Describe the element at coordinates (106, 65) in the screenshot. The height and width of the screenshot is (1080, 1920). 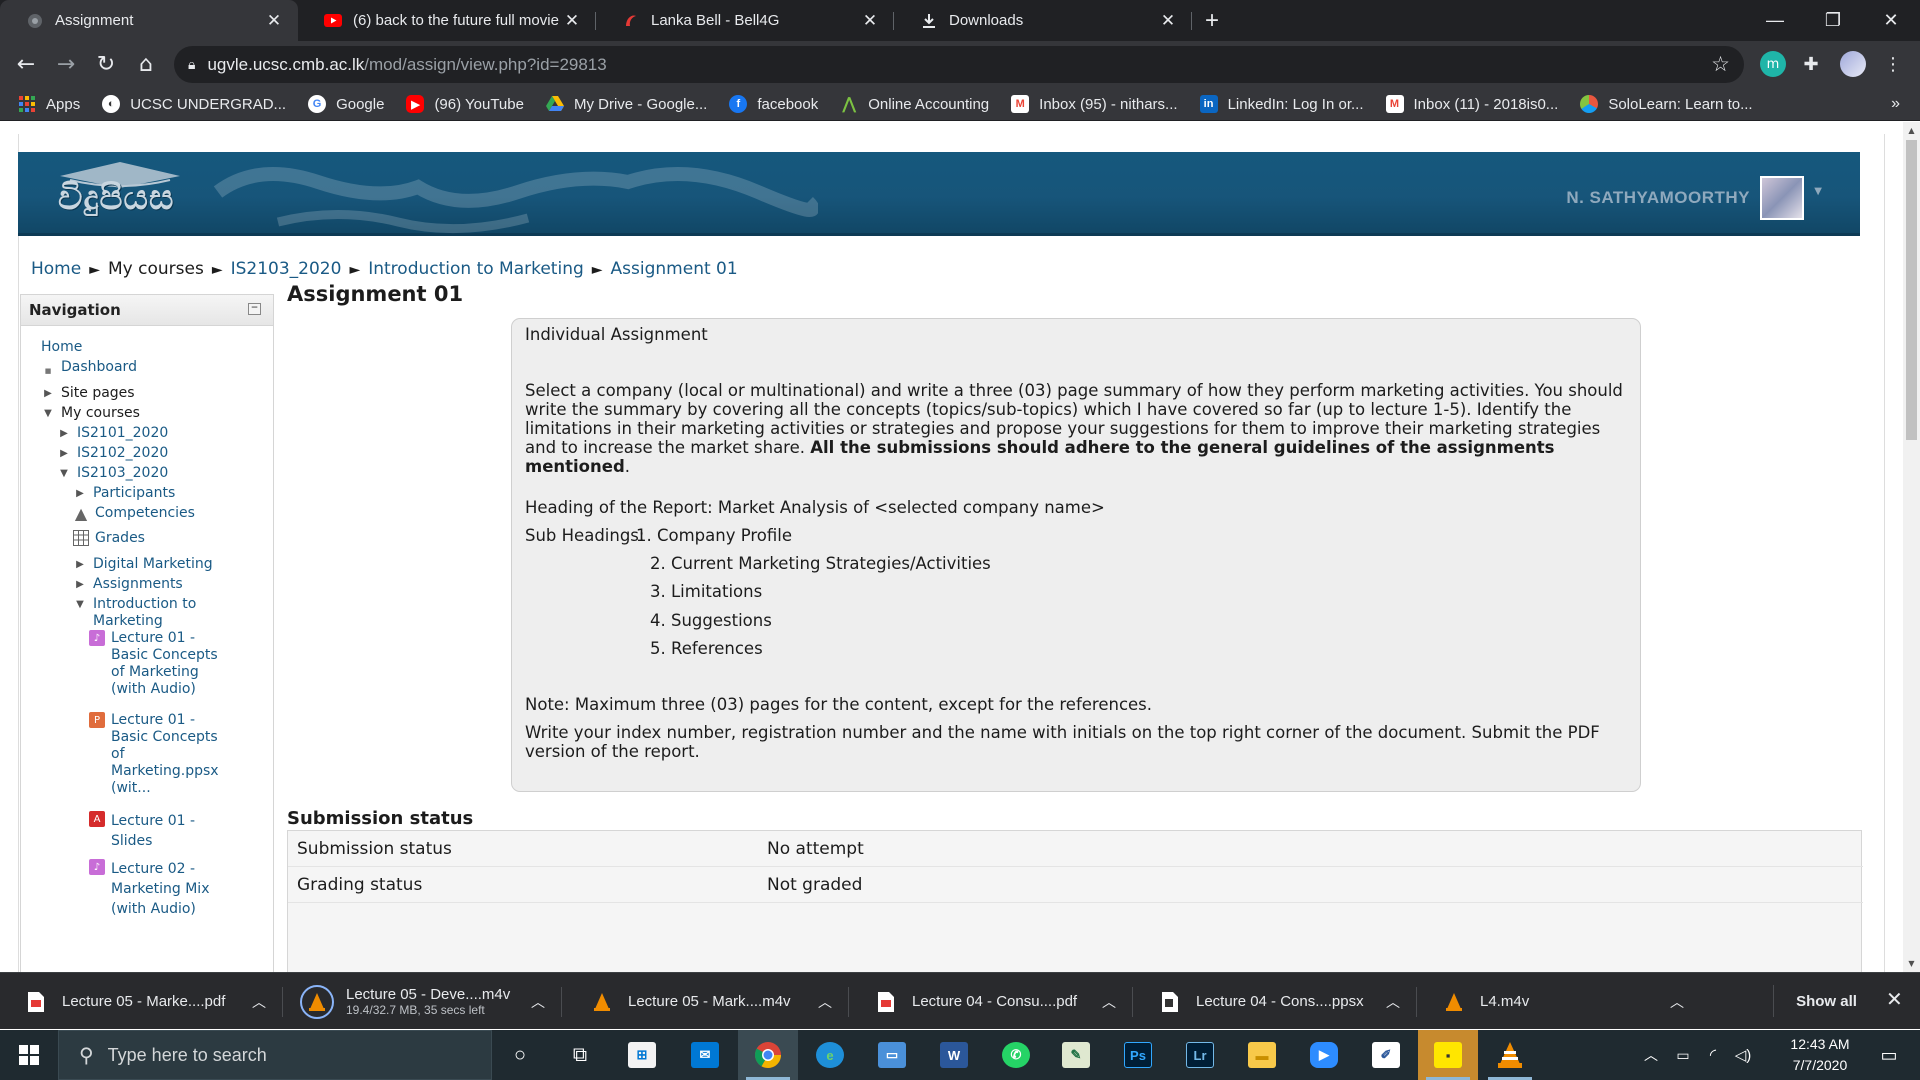
I see `reload-icon: ↻` at that location.